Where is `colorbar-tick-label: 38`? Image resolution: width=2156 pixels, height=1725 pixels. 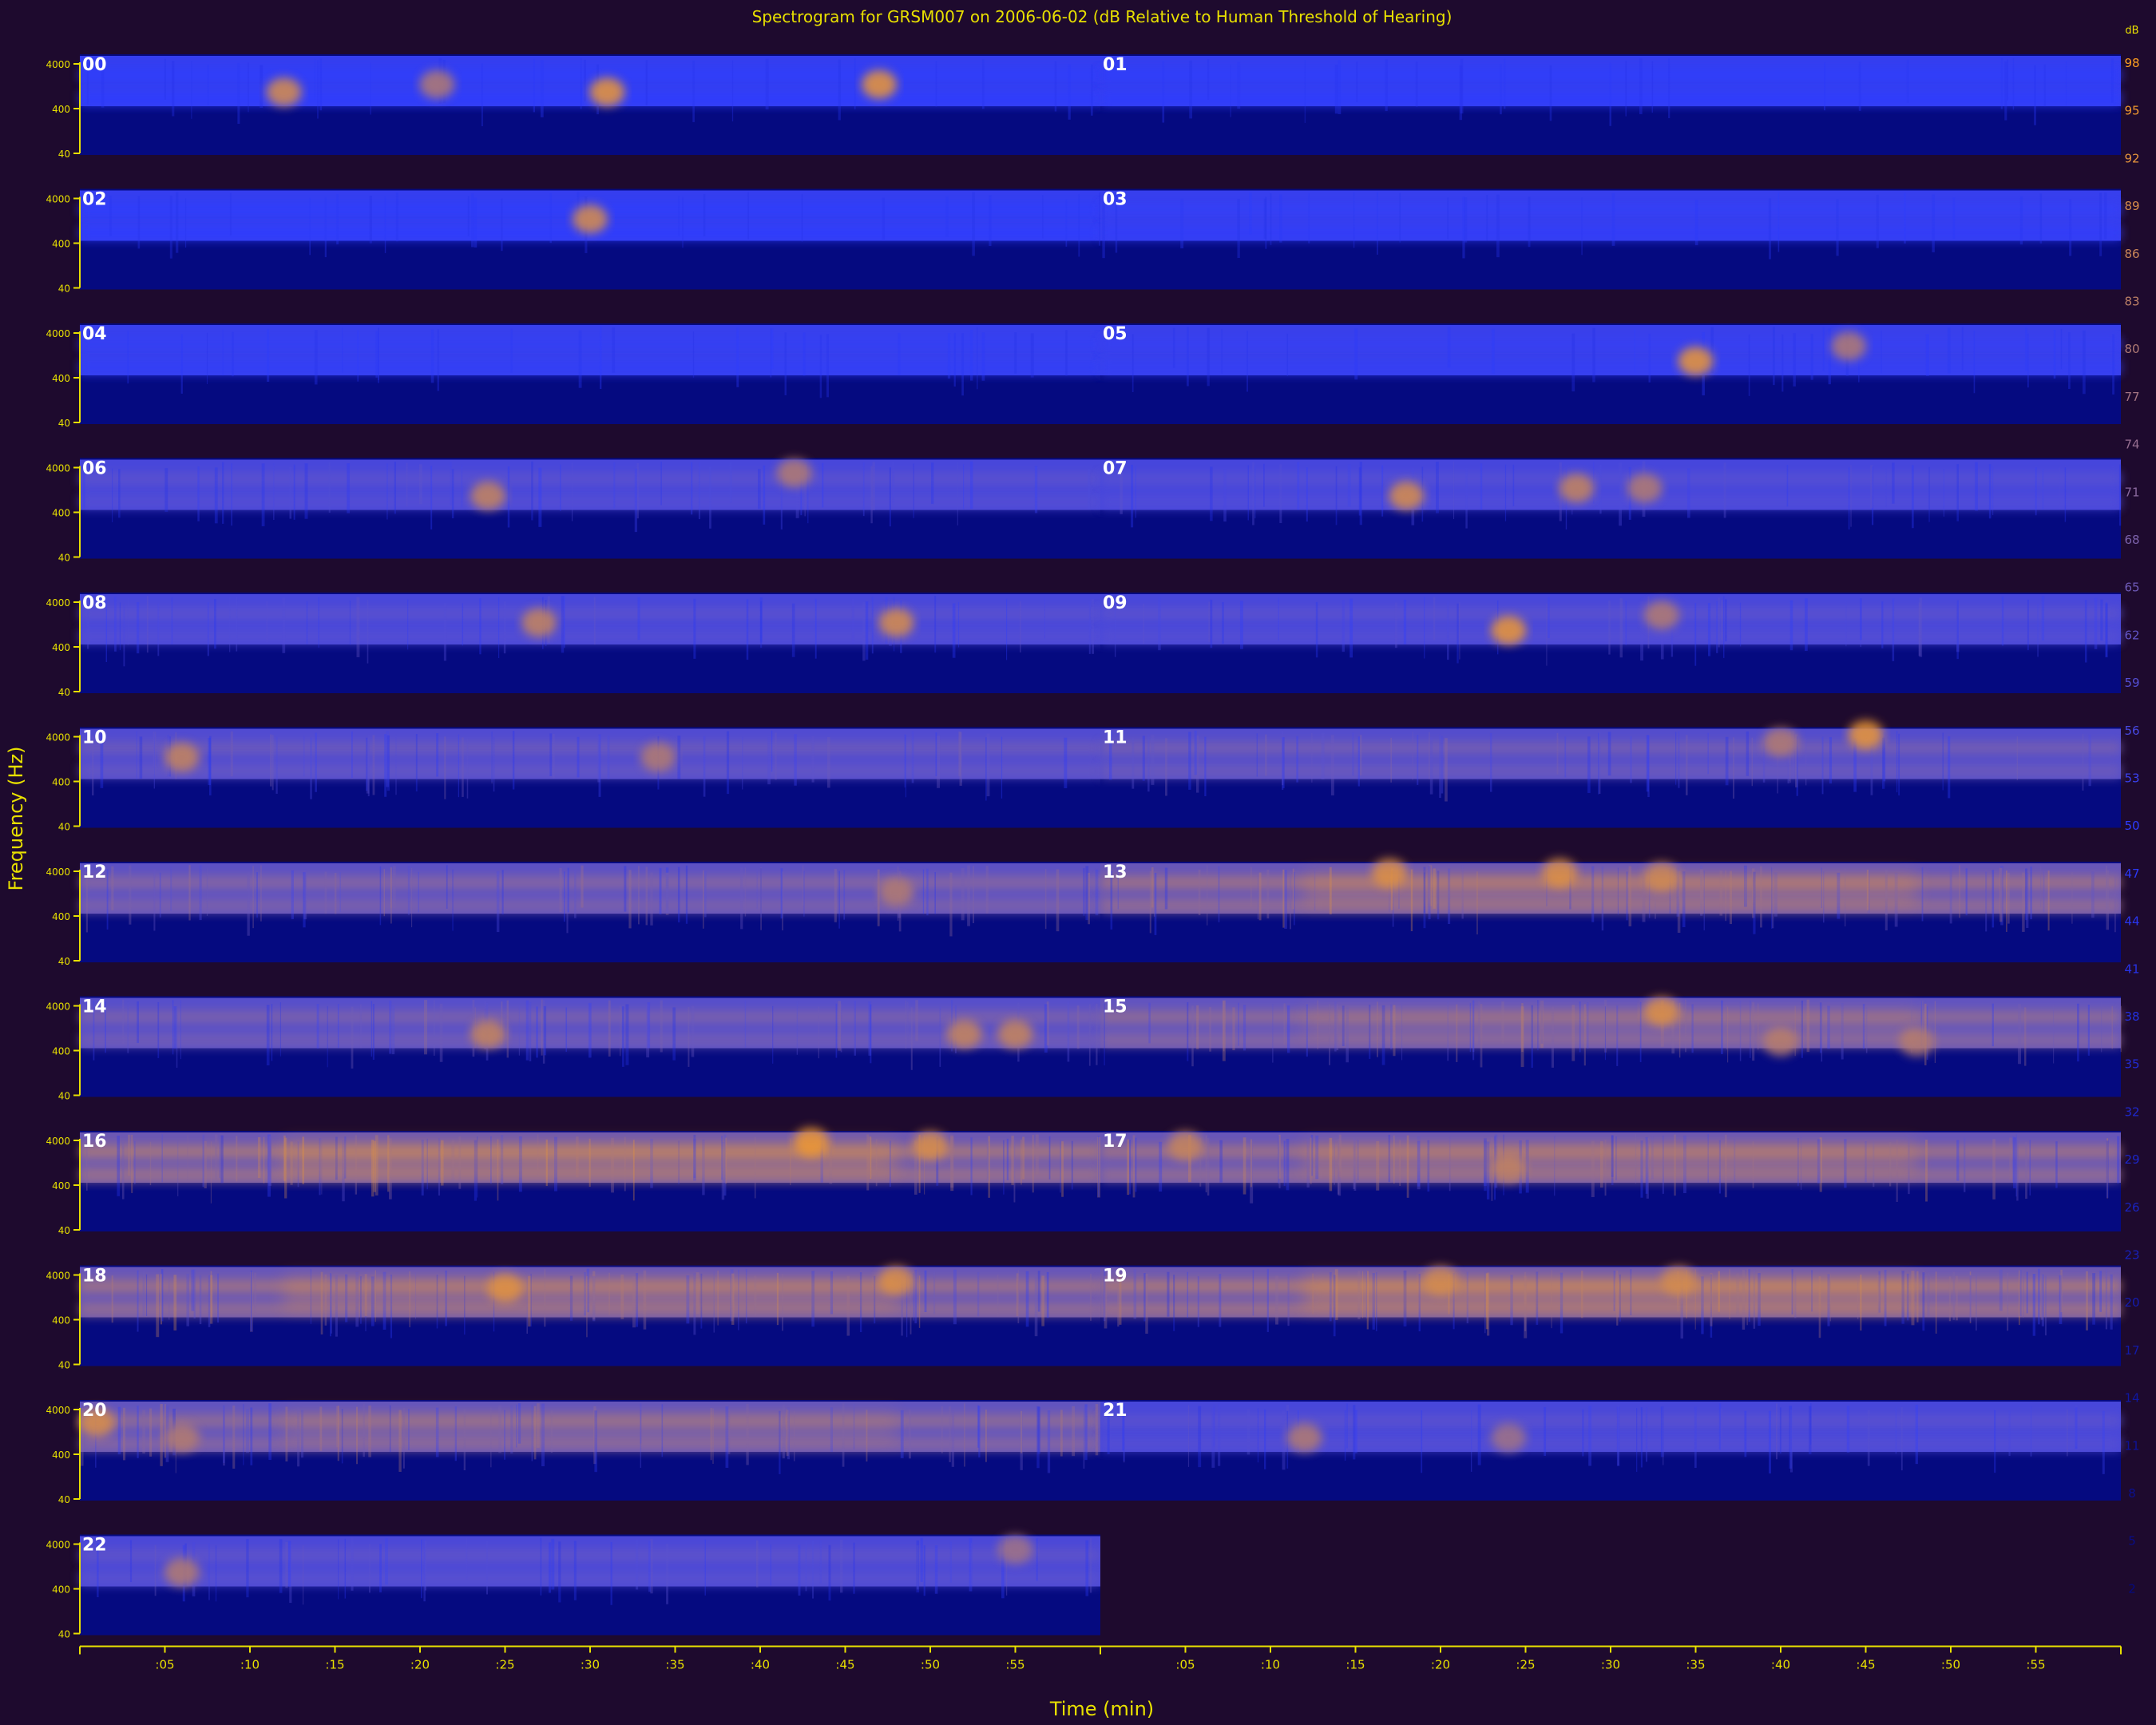 colorbar-tick-label: 38 is located at coordinates (2131, 1017).